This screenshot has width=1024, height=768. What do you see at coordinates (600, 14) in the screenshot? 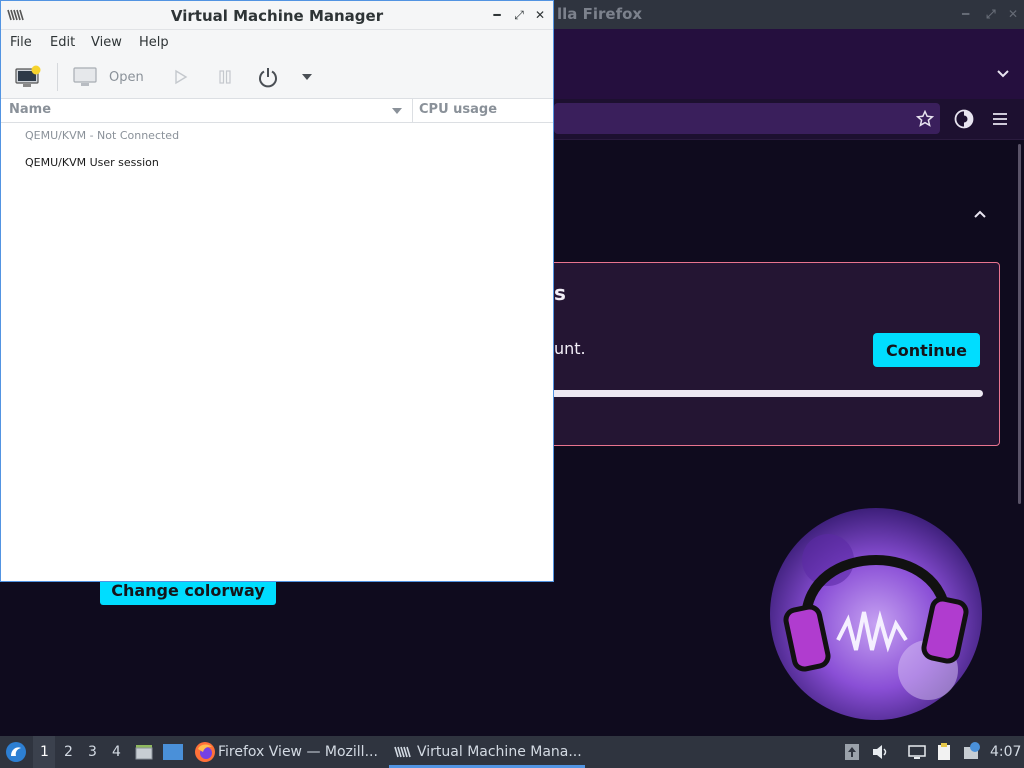
I see `firefox-window-title: lla Firefox` at bounding box center [600, 14].